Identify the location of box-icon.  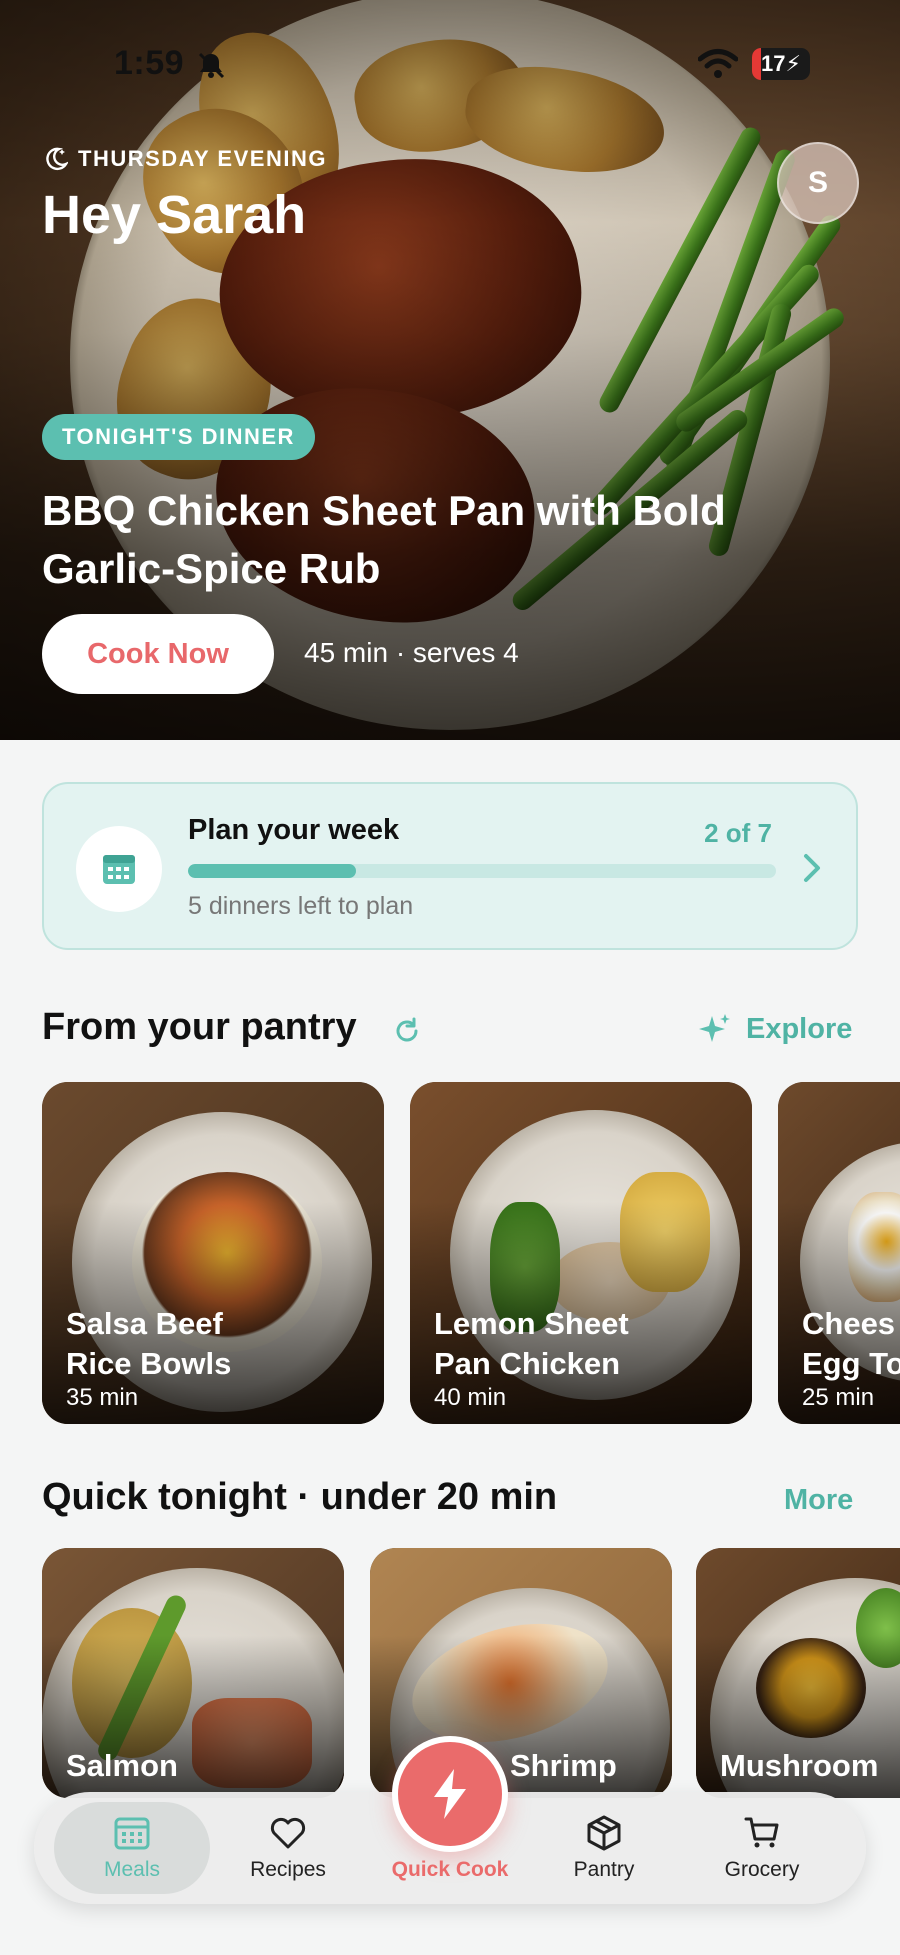
(604, 1833).